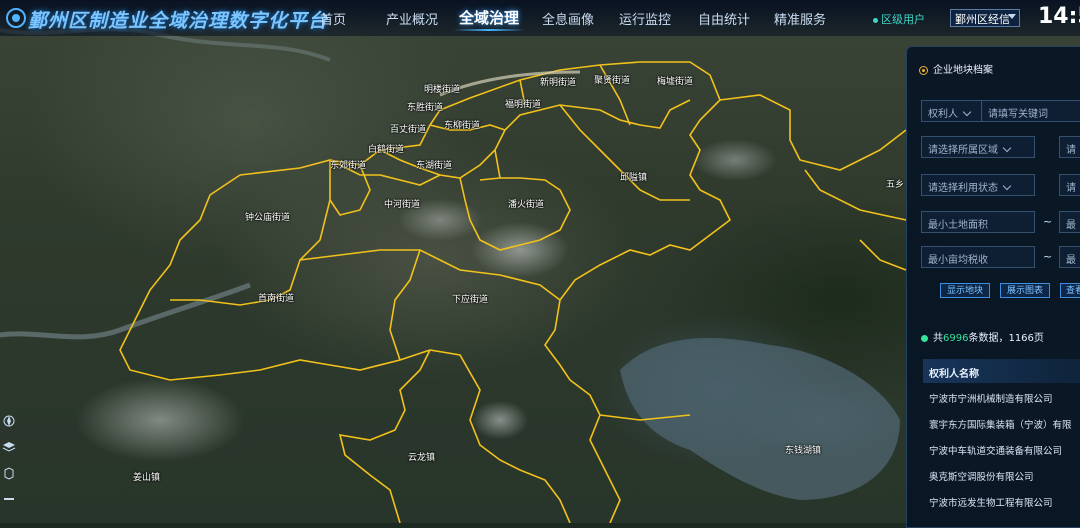  What do you see at coordinates (1070, 290) in the screenshot?
I see `query-button: 查看` at bounding box center [1070, 290].